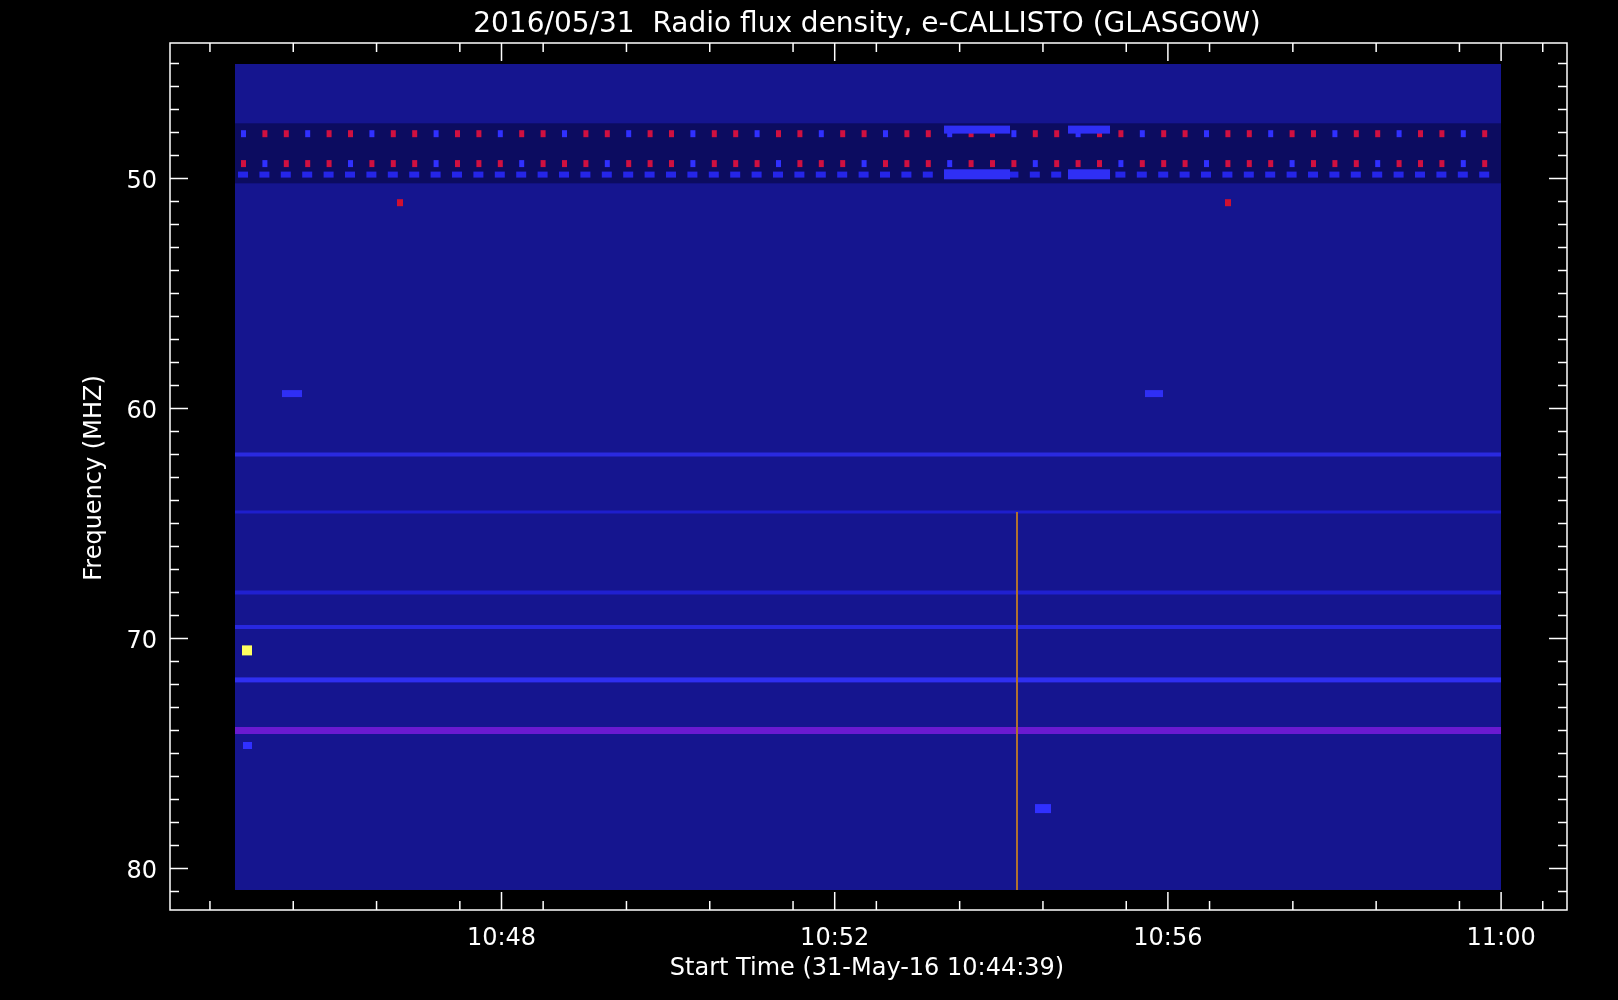  I want to click on y-tick-label: 50, so click(141, 179).